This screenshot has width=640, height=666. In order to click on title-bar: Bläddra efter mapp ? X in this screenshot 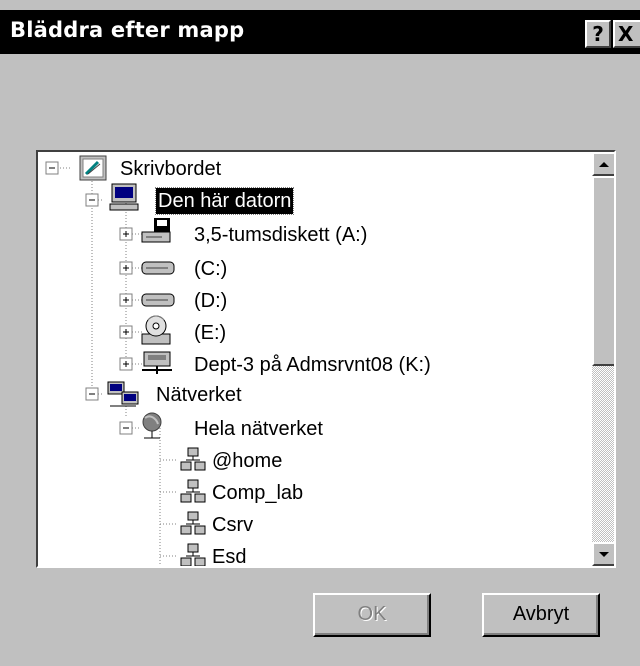, I will do `click(320, 32)`.